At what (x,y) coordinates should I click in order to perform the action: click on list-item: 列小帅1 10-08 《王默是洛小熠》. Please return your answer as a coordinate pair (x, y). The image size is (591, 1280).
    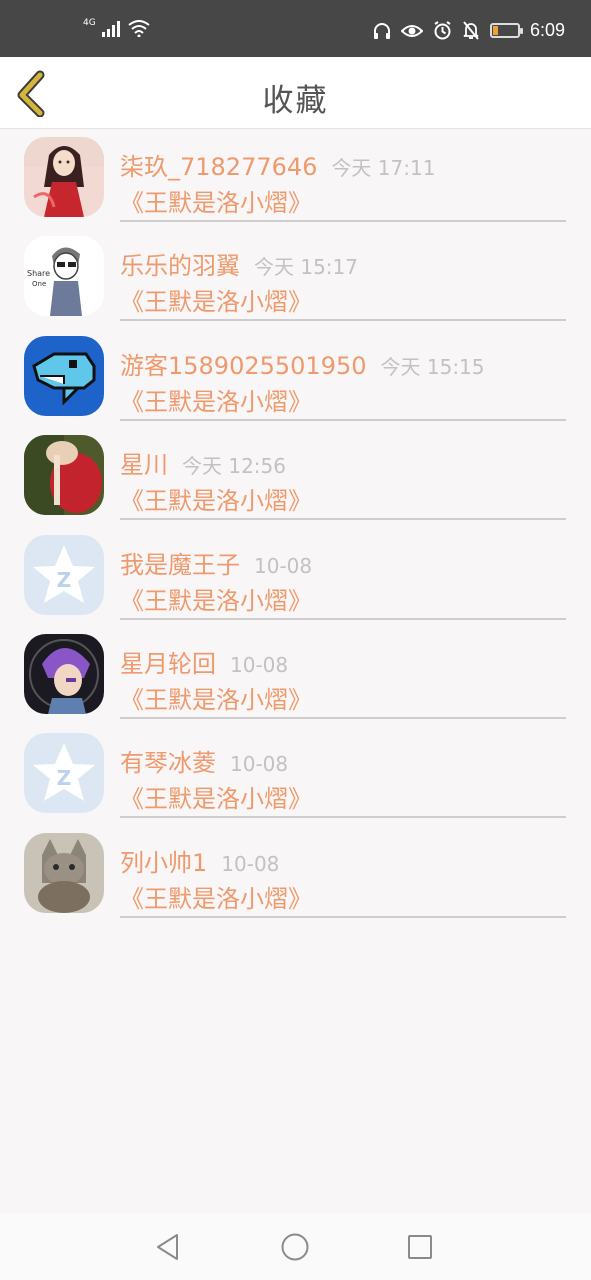
    Looking at the image, I should click on (295, 874).